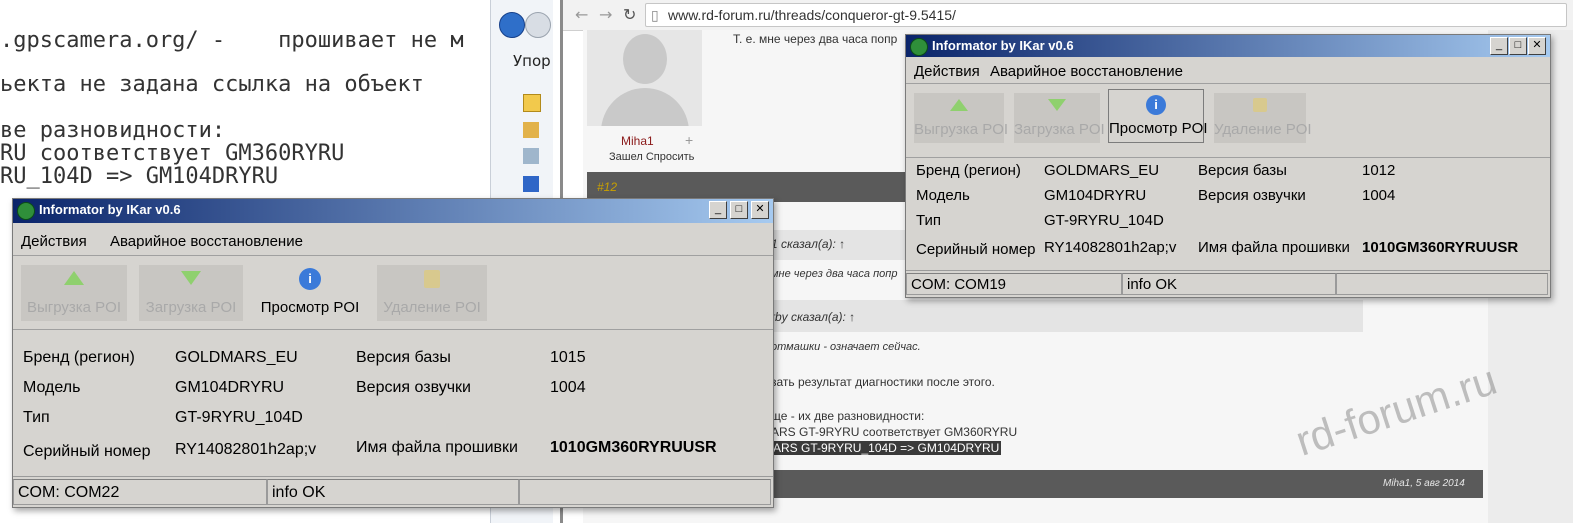 The width and height of the screenshot is (1573, 523). I want to click on folder-icon, so click(531, 130).